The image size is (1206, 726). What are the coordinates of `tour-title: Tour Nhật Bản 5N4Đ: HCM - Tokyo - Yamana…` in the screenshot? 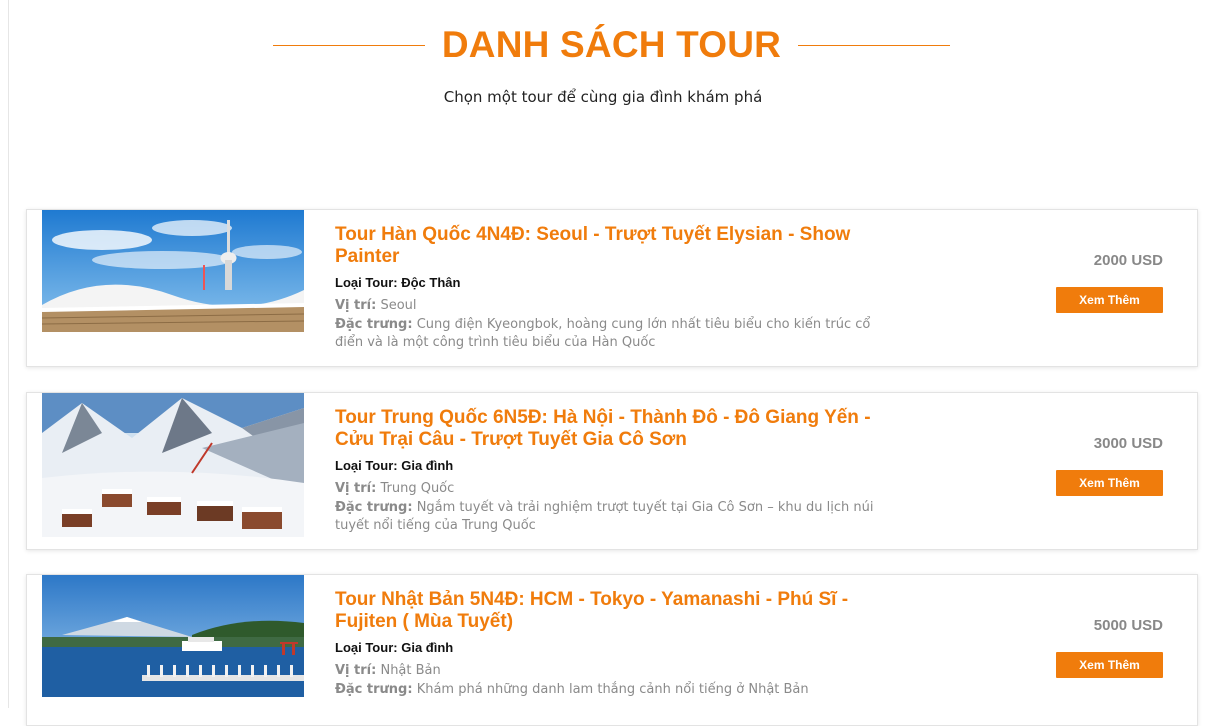 It's located at (605, 611).